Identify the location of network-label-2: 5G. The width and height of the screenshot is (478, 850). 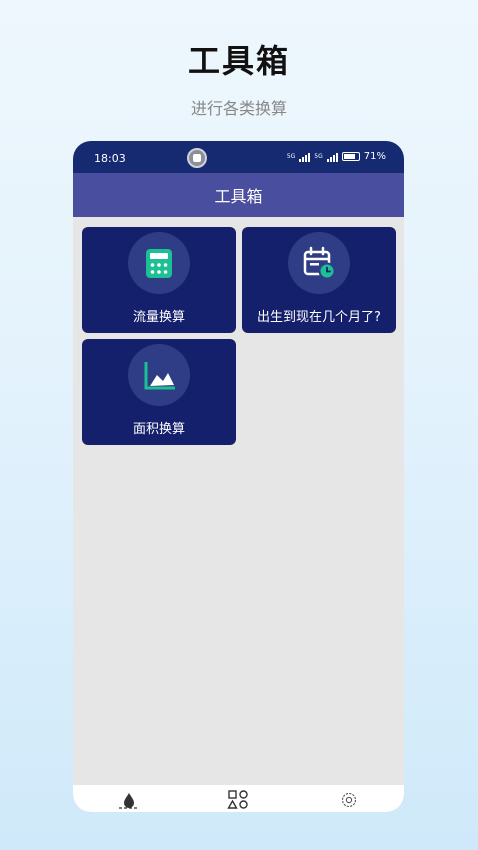
(318, 156).